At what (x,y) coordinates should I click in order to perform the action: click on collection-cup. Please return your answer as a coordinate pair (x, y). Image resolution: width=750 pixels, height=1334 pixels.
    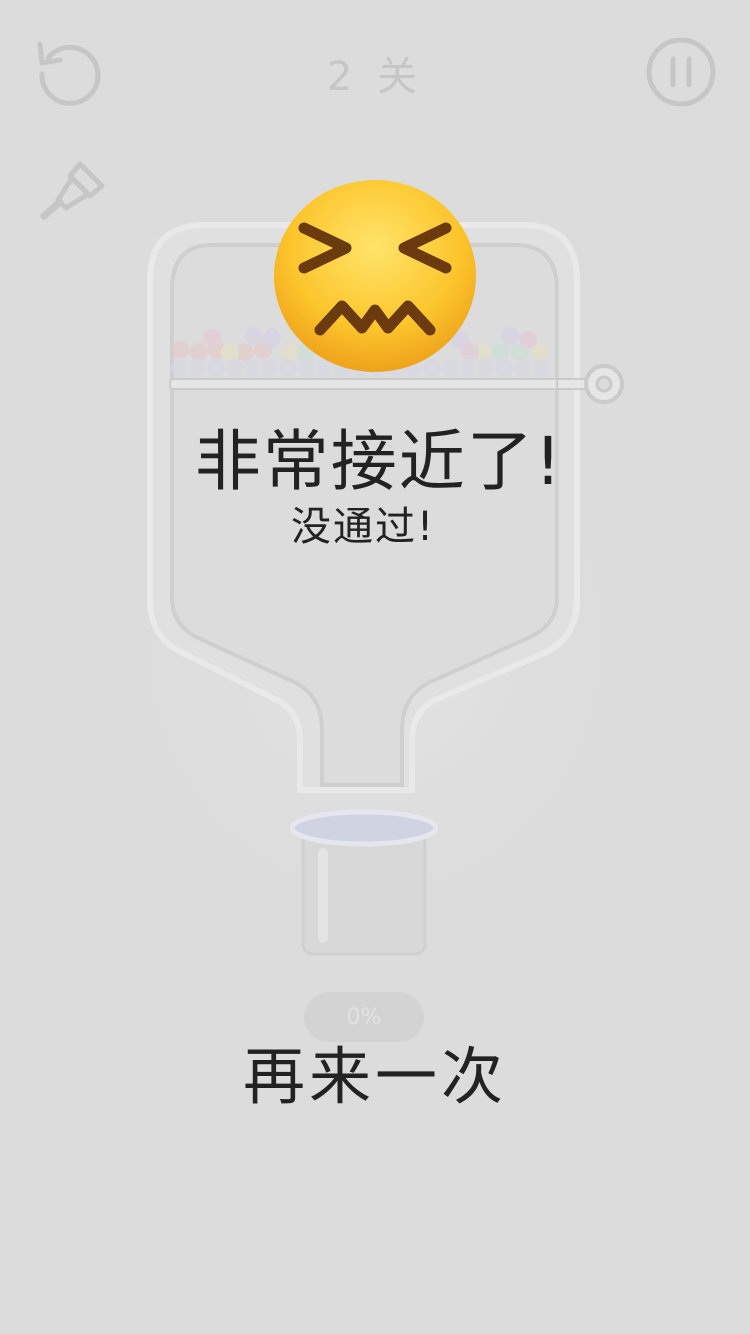
    Looking at the image, I should click on (364, 882).